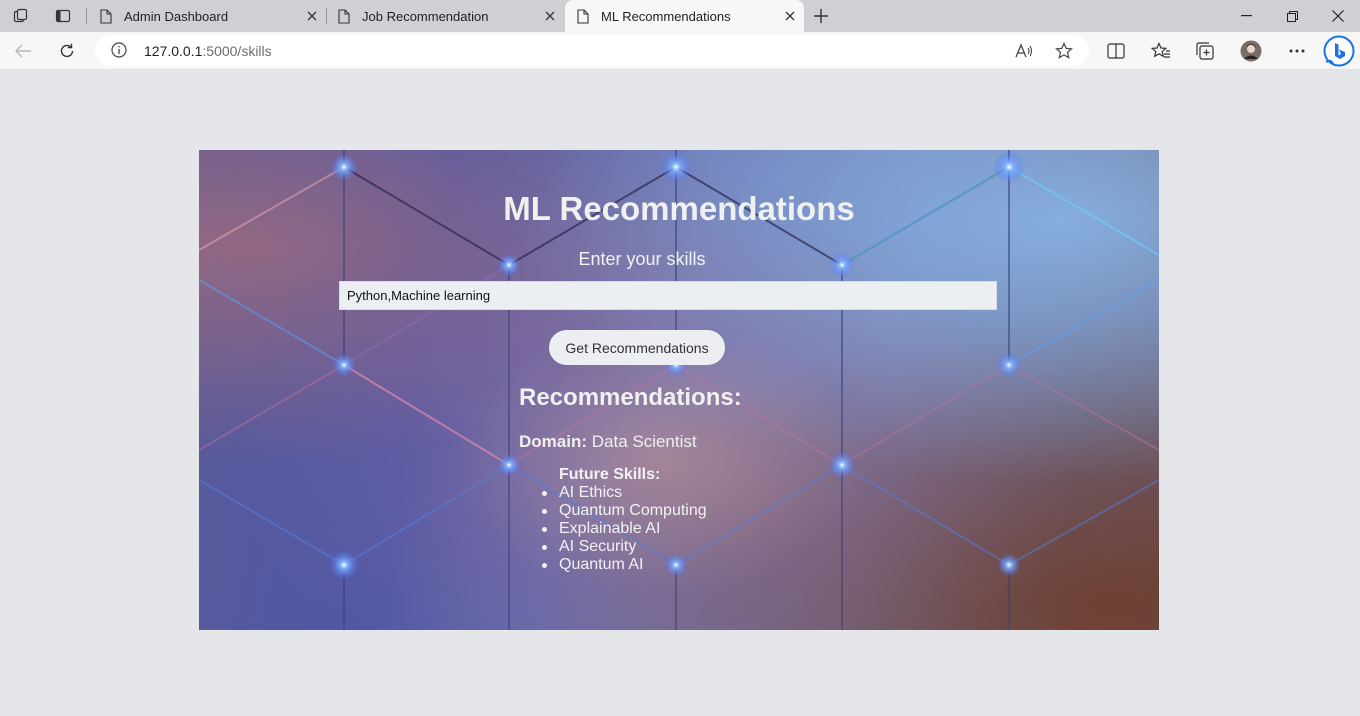 This screenshot has height=716, width=1360. I want to click on recommendations-heading: Recommendations:, so click(630, 397).